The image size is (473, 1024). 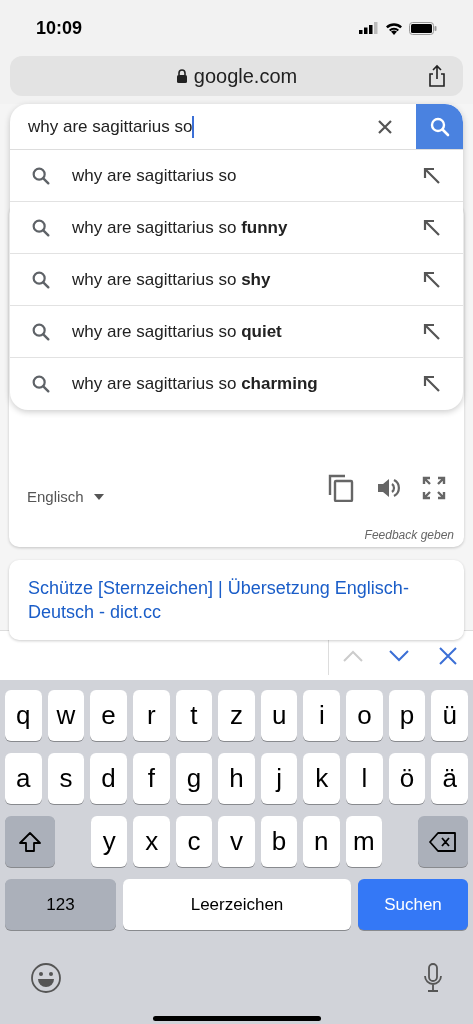 I want to click on keyboard-key: h, so click(x=236, y=778).